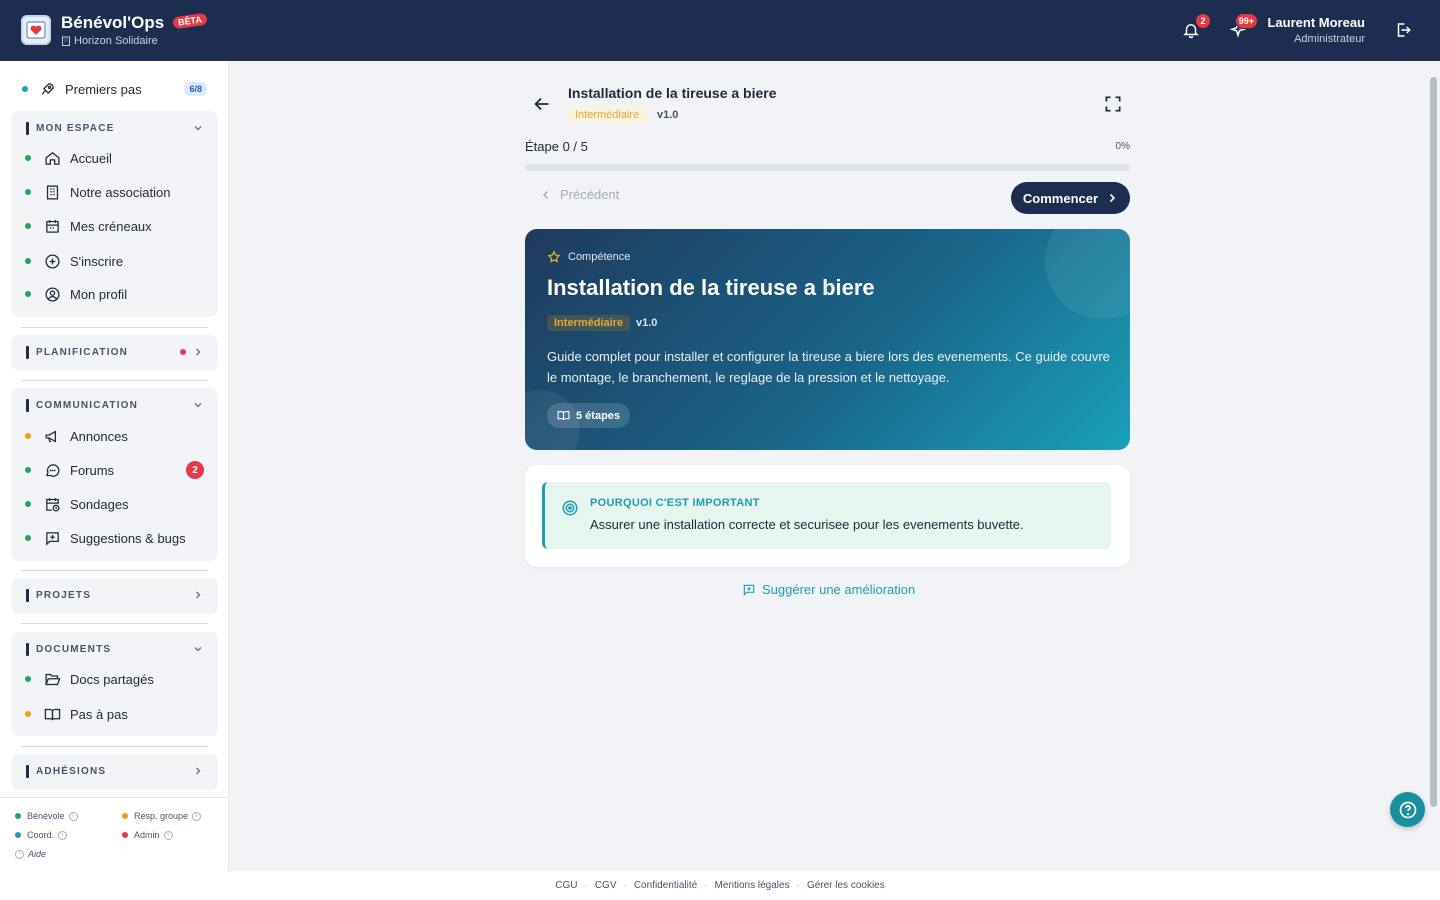 Image resolution: width=1440 pixels, height=900 pixels. What do you see at coordinates (839, 589) in the screenshot?
I see `suggest-label: Suggérer une amélioration` at bounding box center [839, 589].